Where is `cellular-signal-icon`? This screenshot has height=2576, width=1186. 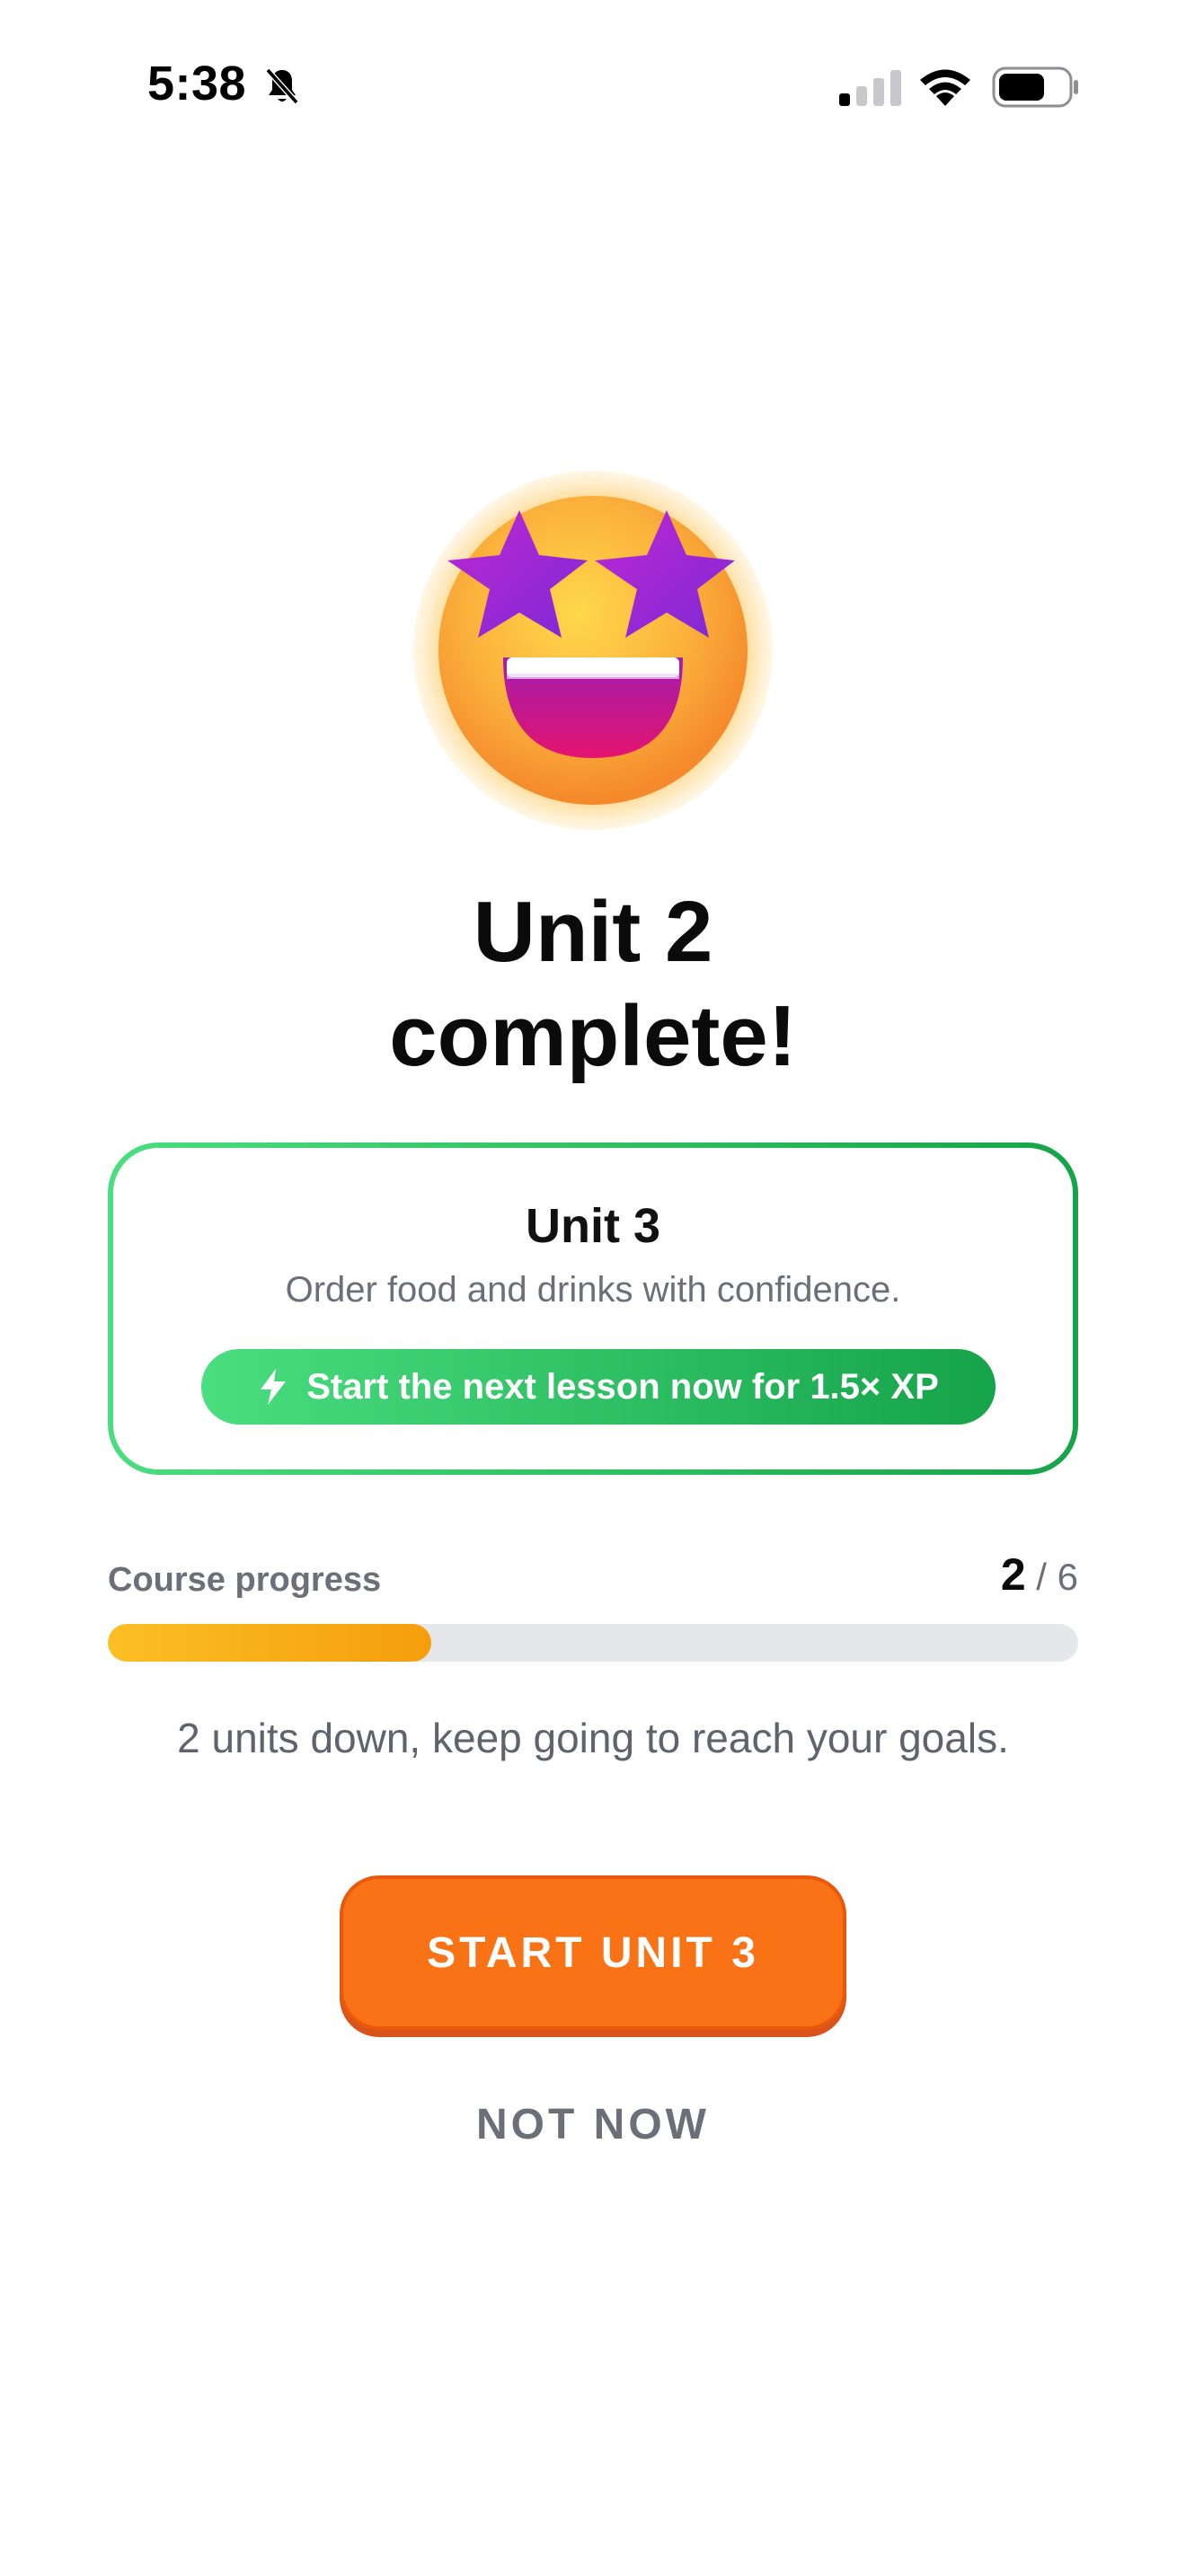 cellular-signal-icon is located at coordinates (870, 88).